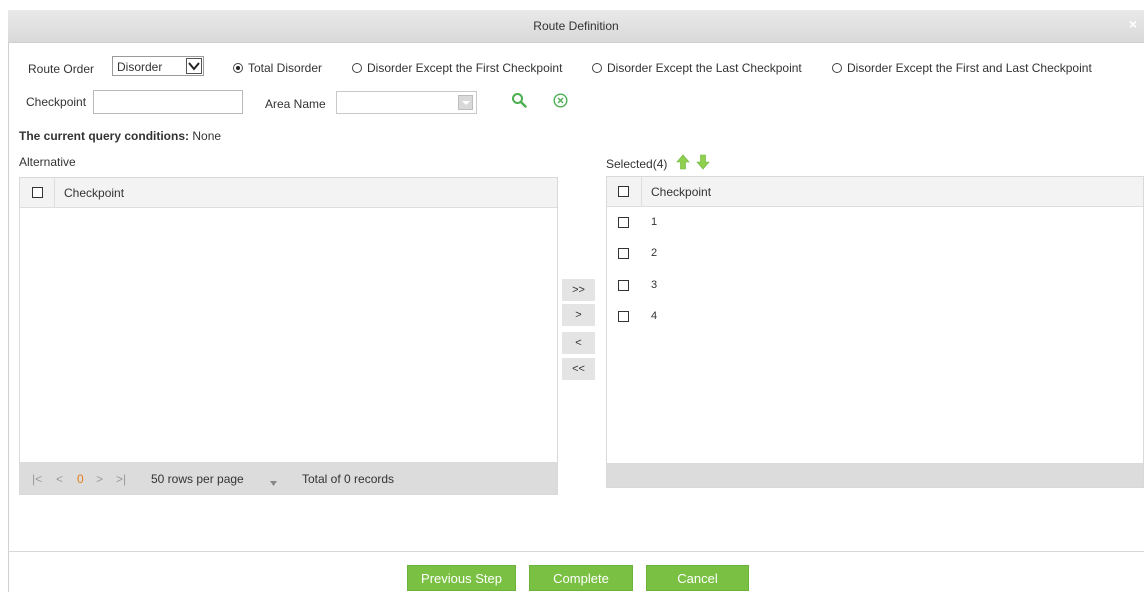  What do you see at coordinates (61, 69) in the screenshot?
I see `route-order-label: Route Order` at bounding box center [61, 69].